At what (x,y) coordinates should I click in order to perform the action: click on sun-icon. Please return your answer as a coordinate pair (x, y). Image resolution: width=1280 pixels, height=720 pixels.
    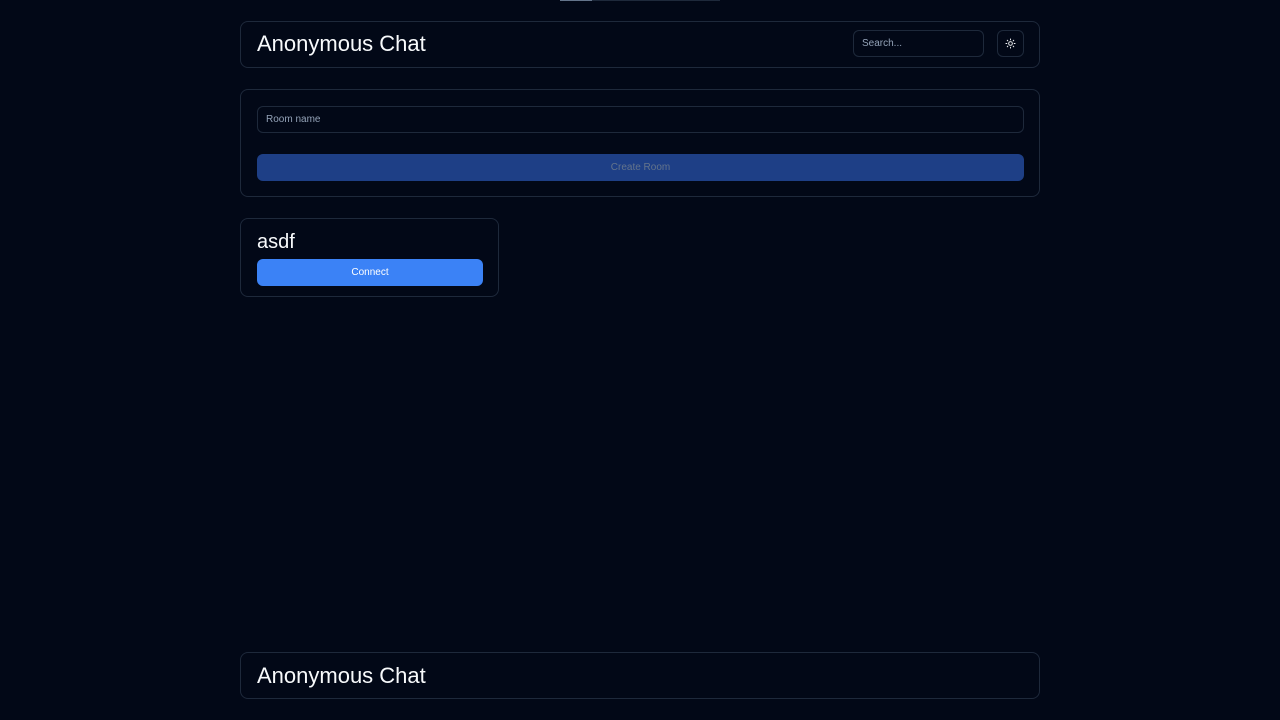
    Looking at the image, I should click on (1010, 43).